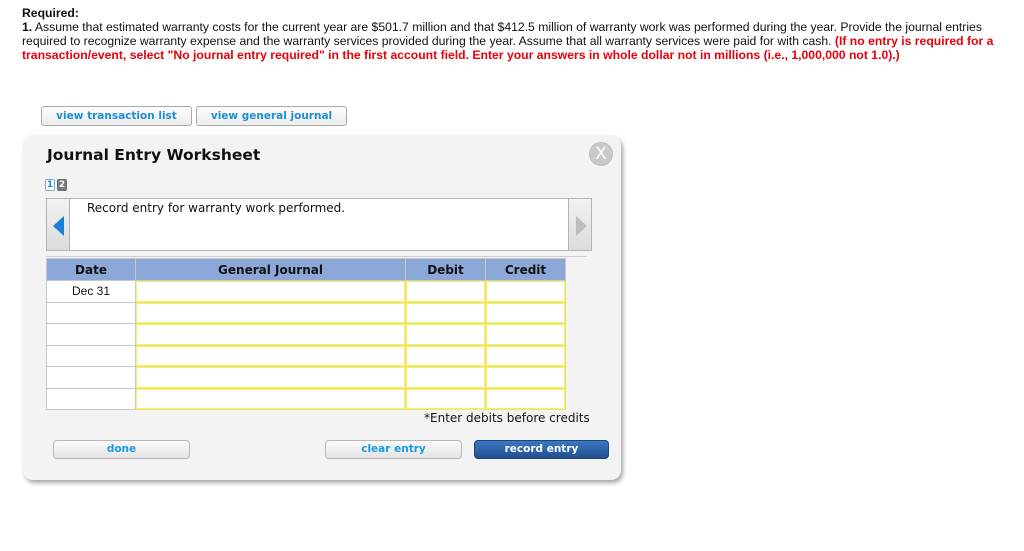  Describe the element at coordinates (445, 269) in the screenshot. I see `column-header-debit: Debit` at that location.